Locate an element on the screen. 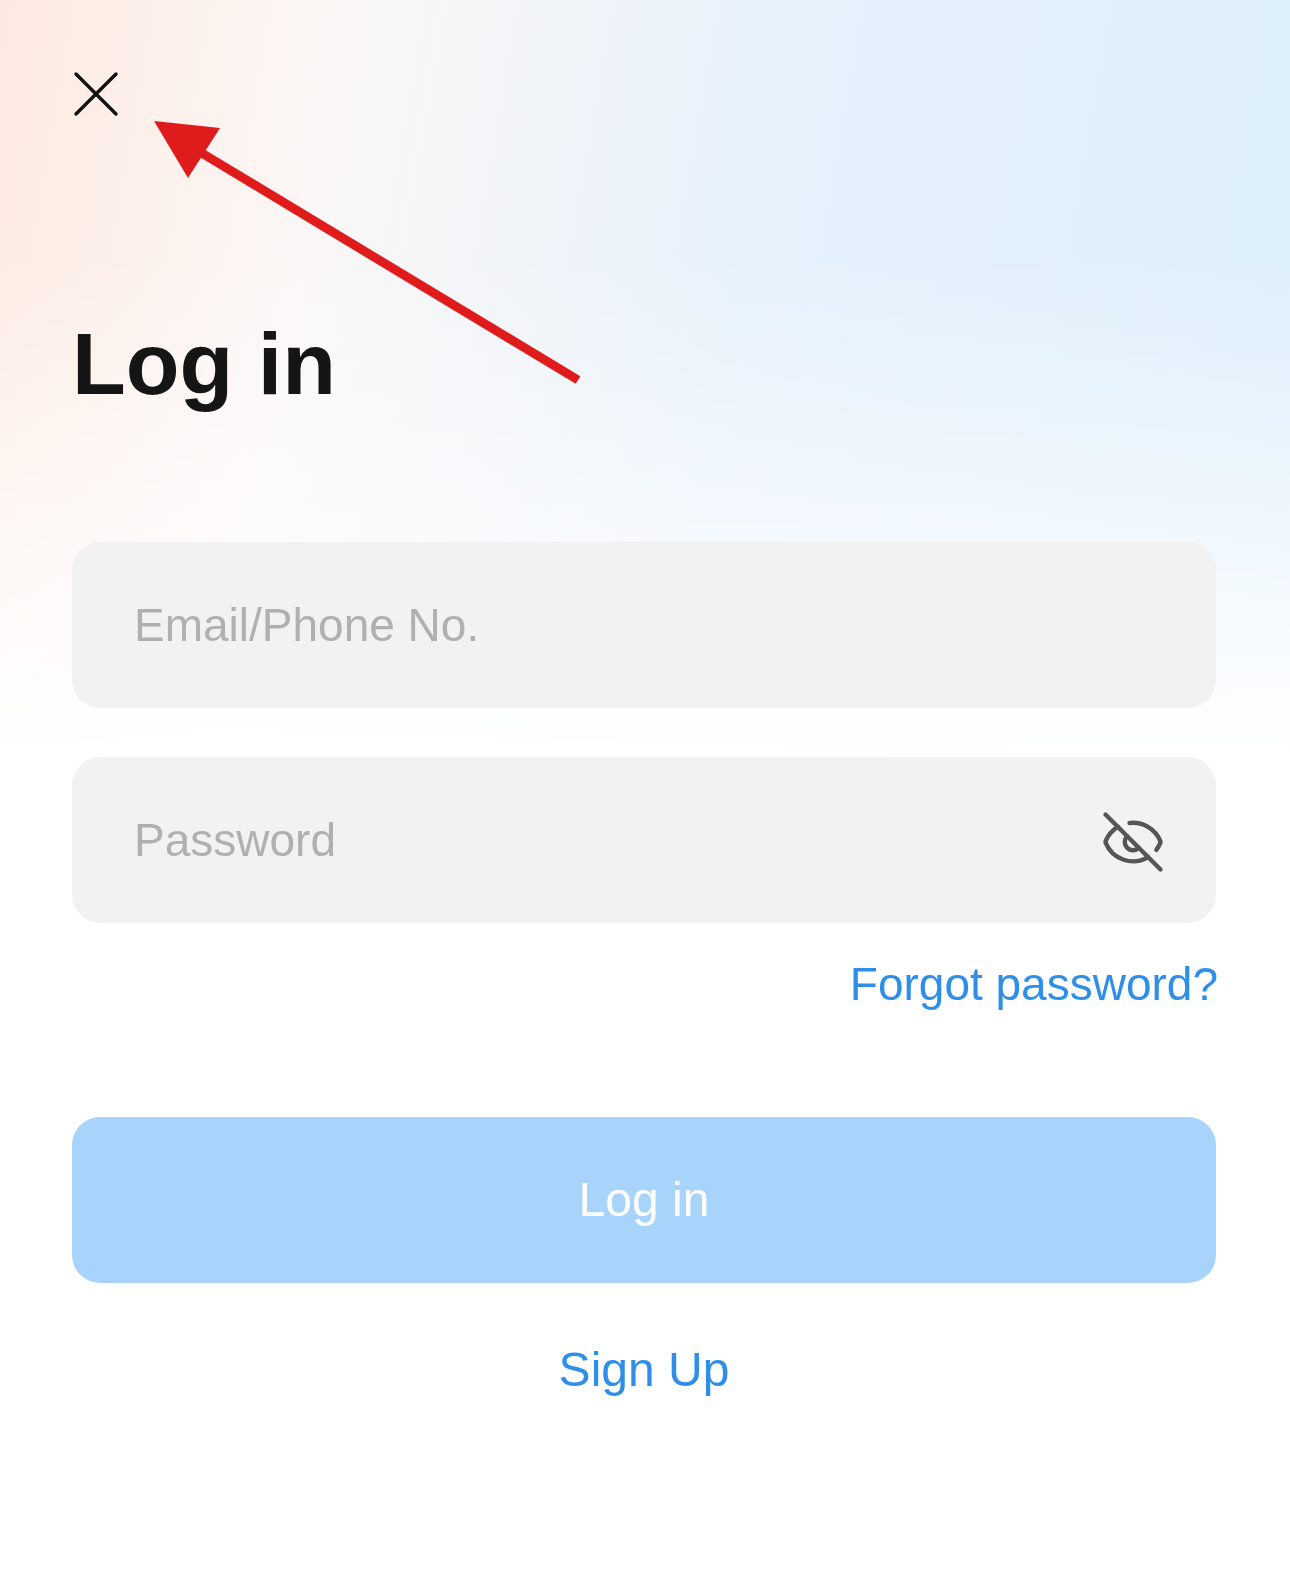 The image size is (1290, 1570). forgot-password-link: Forgot password? is located at coordinates (1033, 985).